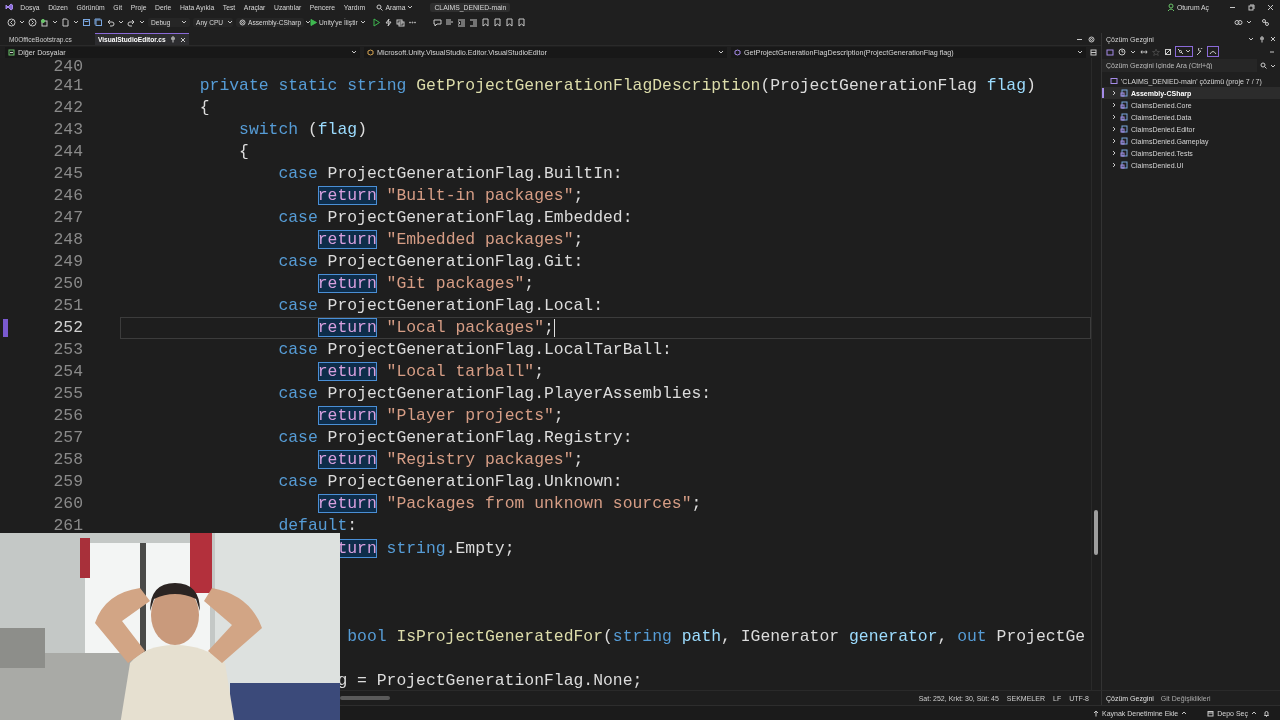 The width and height of the screenshot is (1280, 720). I want to click on line-number: 252, so click(67, 328).